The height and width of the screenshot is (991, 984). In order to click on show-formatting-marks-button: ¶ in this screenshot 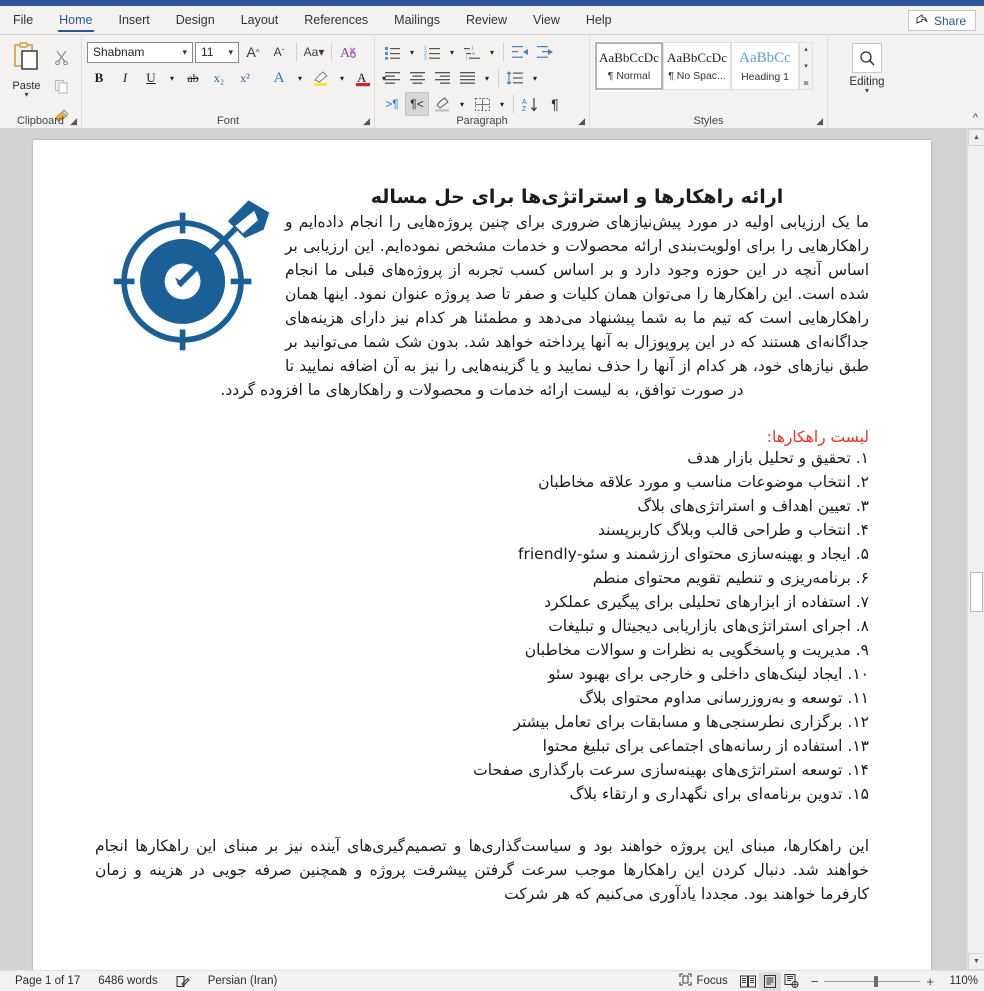, I will do `click(555, 104)`.